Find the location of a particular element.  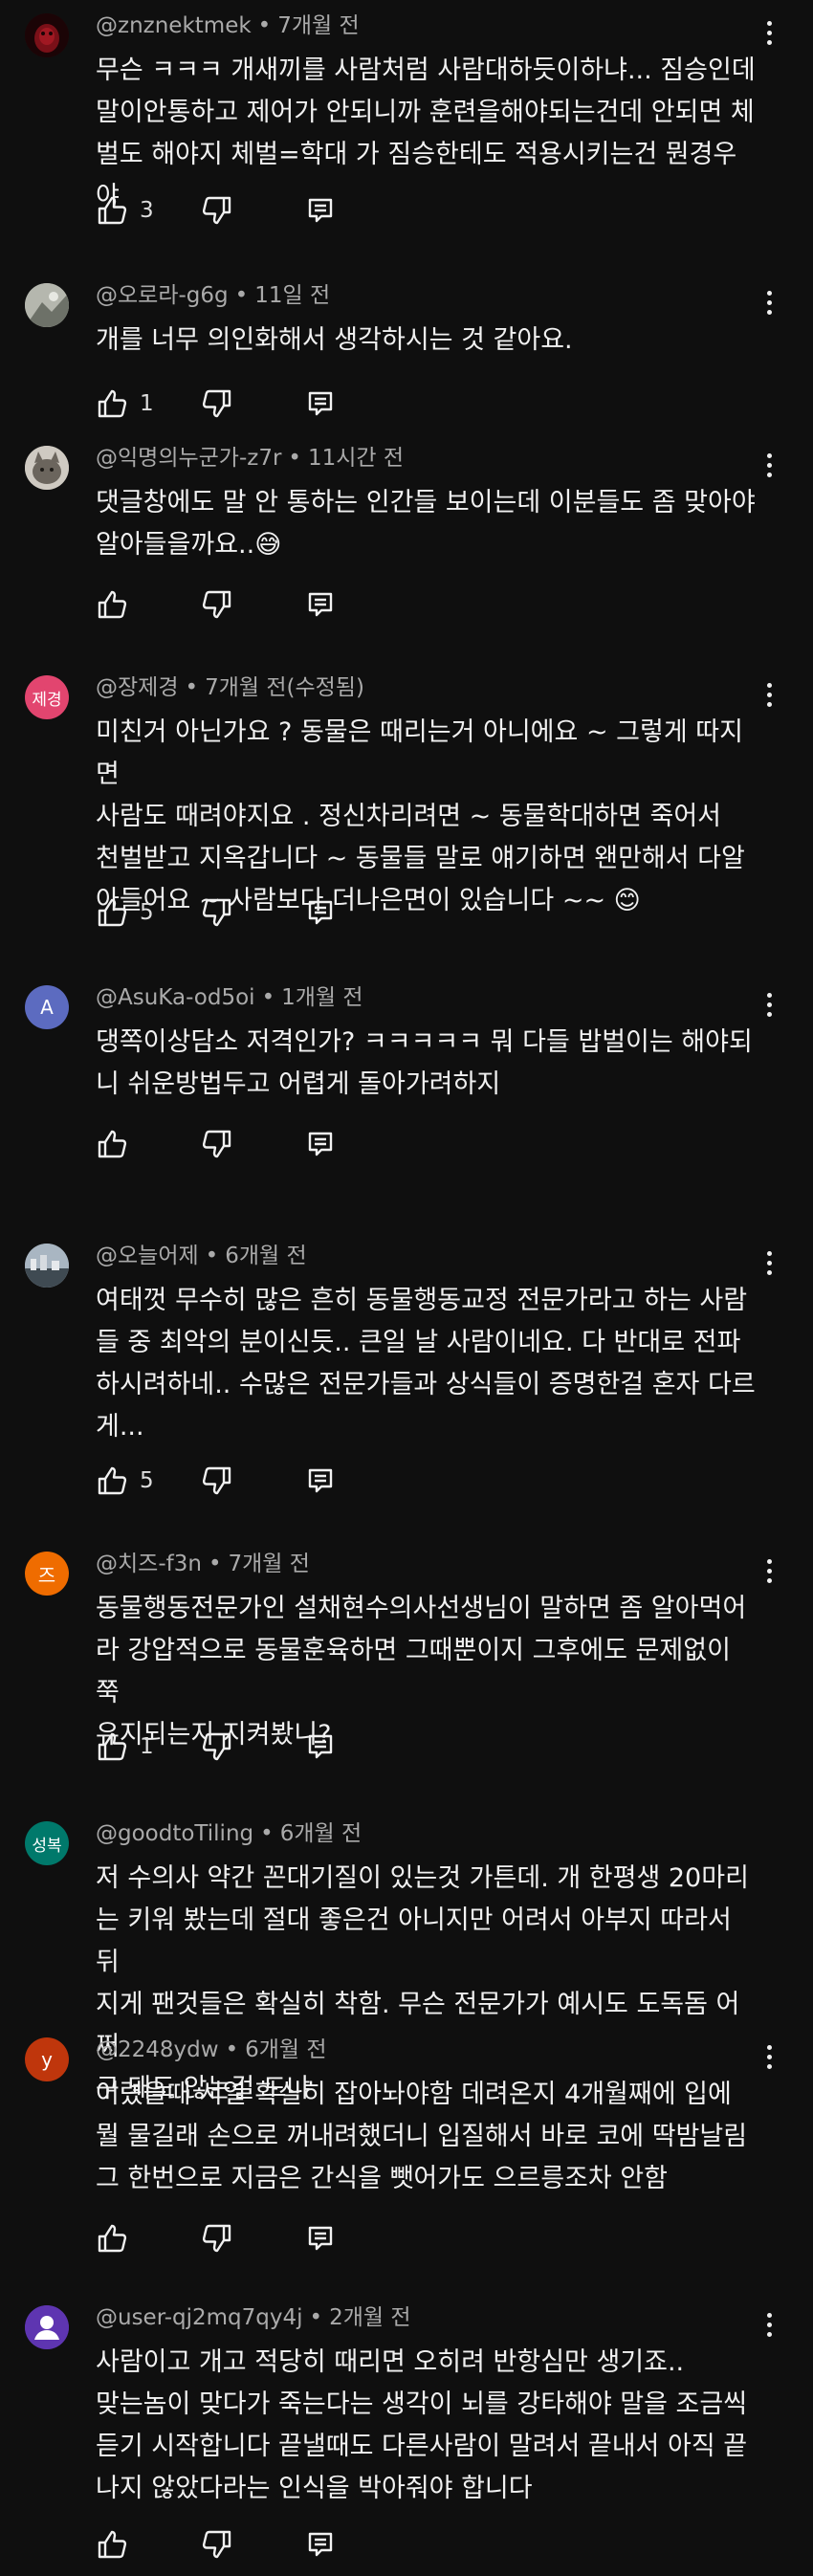

avatar: 제경 is located at coordinates (47, 697).